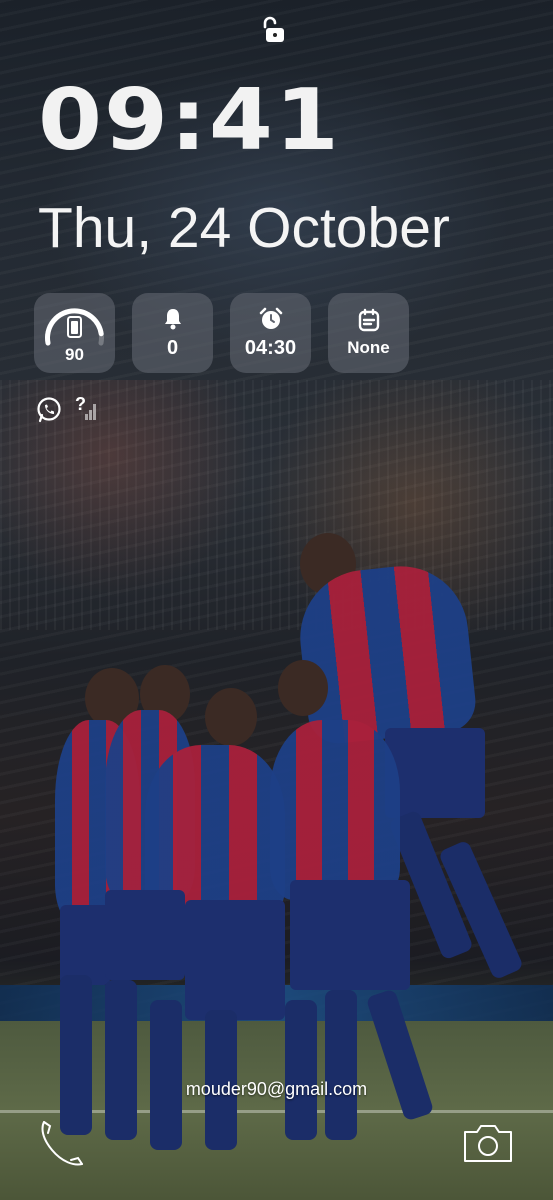 Image resolution: width=553 pixels, height=1200 pixels. What do you see at coordinates (172, 318) in the screenshot?
I see `bell-icon` at bounding box center [172, 318].